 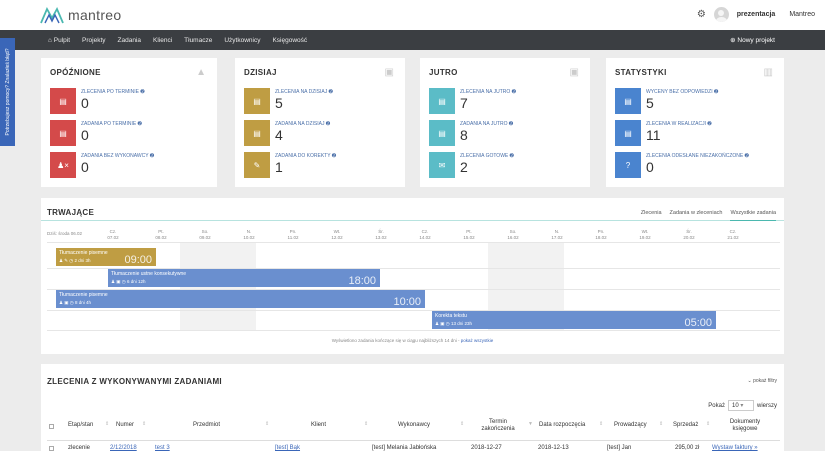 What do you see at coordinates (695, 133) in the screenshot?
I see `stat-orders-in-progress: ▤ ZLECENIA W REALIZACJI ➋ 11` at bounding box center [695, 133].